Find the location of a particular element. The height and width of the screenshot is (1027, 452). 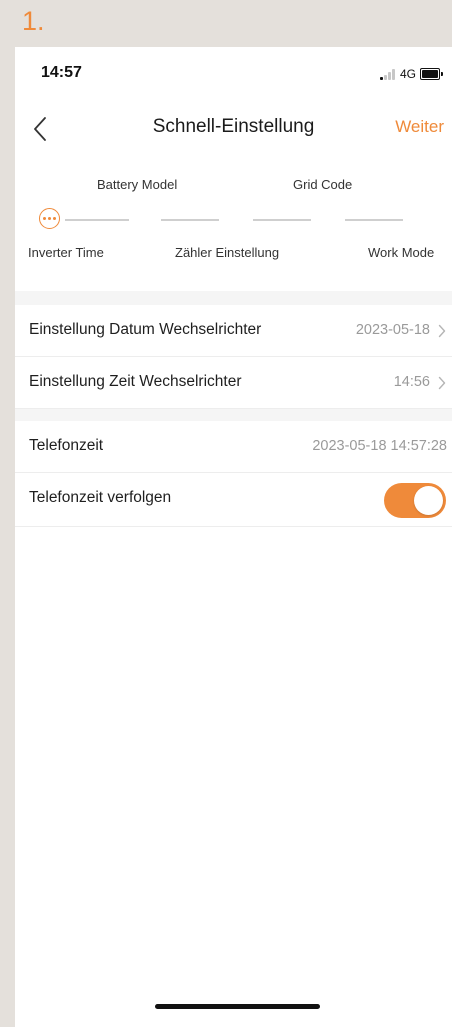

status-bar: 14:57 4G is located at coordinates (233, 76).